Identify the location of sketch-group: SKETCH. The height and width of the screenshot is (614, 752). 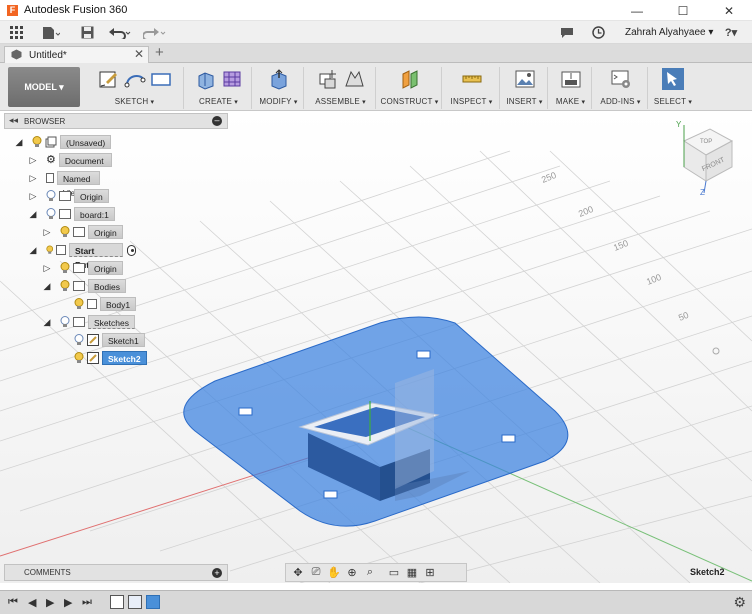
(135, 88).